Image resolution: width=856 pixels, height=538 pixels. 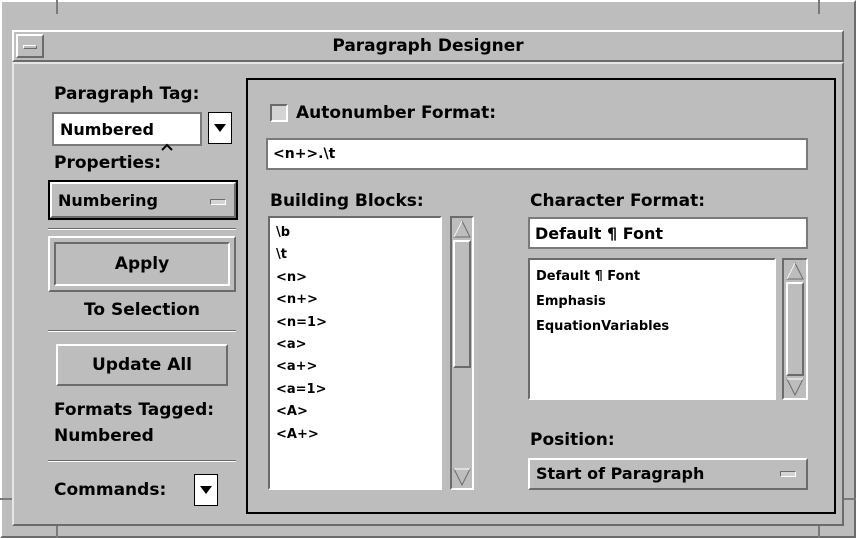 What do you see at coordinates (301, 323) in the screenshot?
I see `list-item: <n=1>` at bounding box center [301, 323].